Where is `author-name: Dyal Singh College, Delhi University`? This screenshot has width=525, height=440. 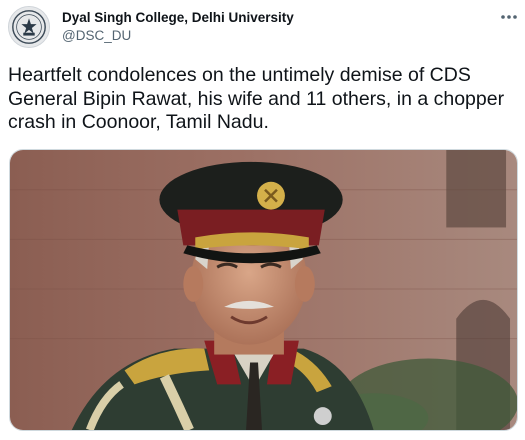 author-name: Dyal Singh College, Delhi University is located at coordinates (178, 17).